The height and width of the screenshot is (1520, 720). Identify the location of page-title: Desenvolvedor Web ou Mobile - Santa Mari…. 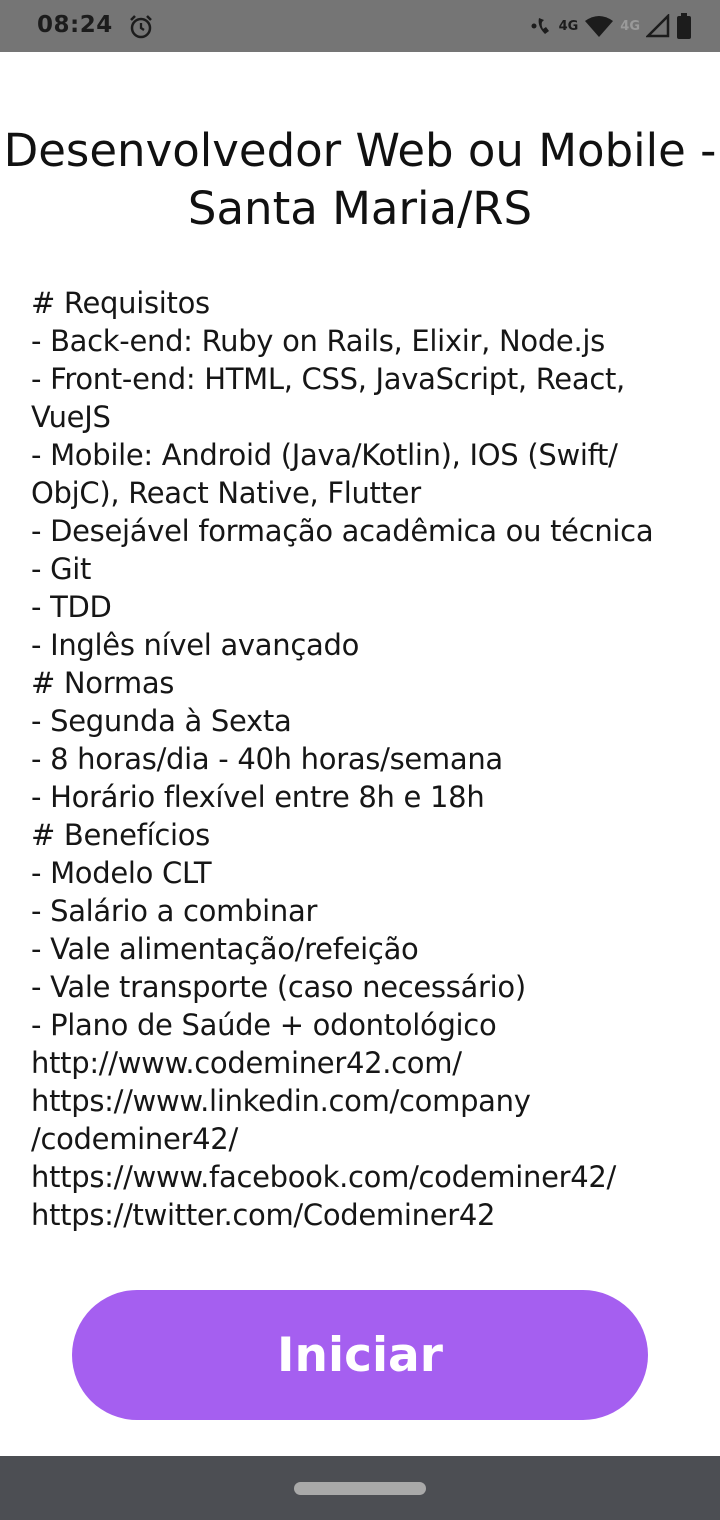
(360, 180).